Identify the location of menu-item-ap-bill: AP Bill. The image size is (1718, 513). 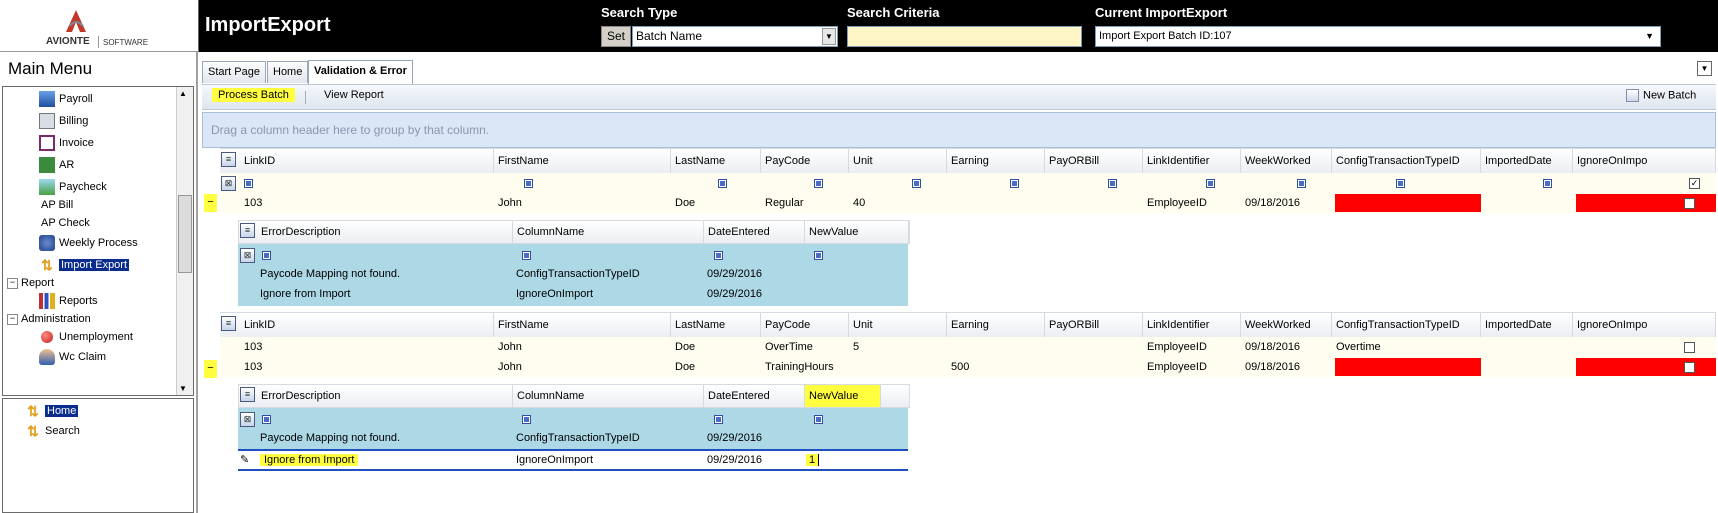
(57, 205).